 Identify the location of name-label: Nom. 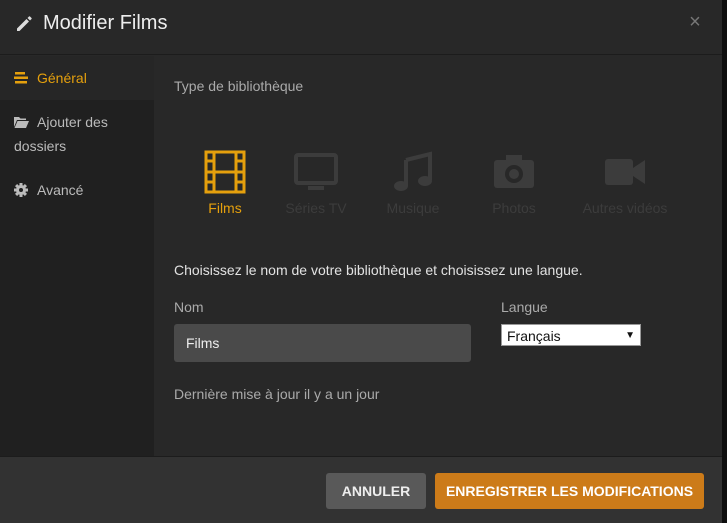
(189, 307).